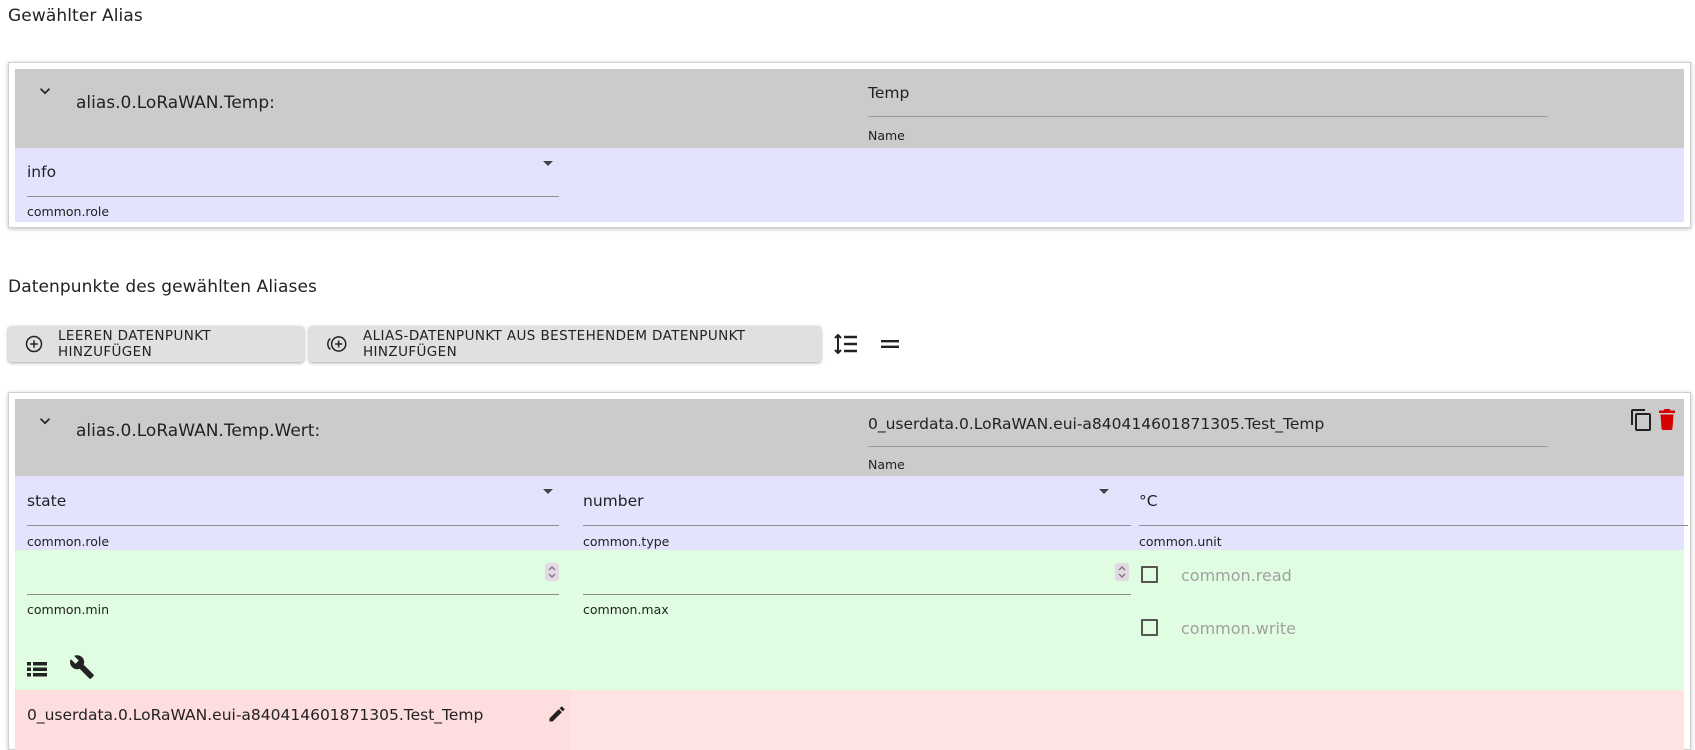  Describe the element at coordinates (626, 609) in the screenshot. I see `datapoint-max-label: common.max` at that location.